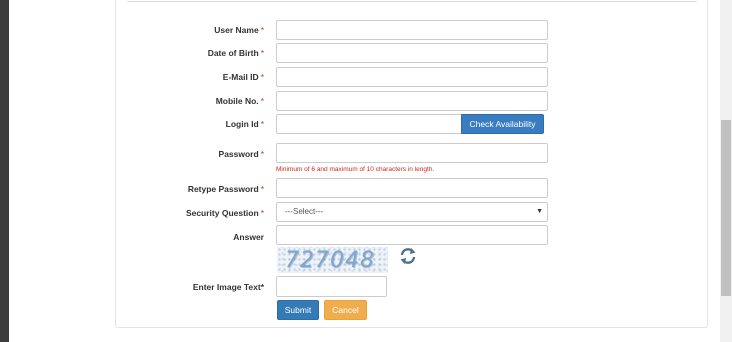 Image resolution: width=732 pixels, height=342 pixels. Describe the element at coordinates (244, 124) in the screenshot. I see `login-id-label: Login Id *` at that location.